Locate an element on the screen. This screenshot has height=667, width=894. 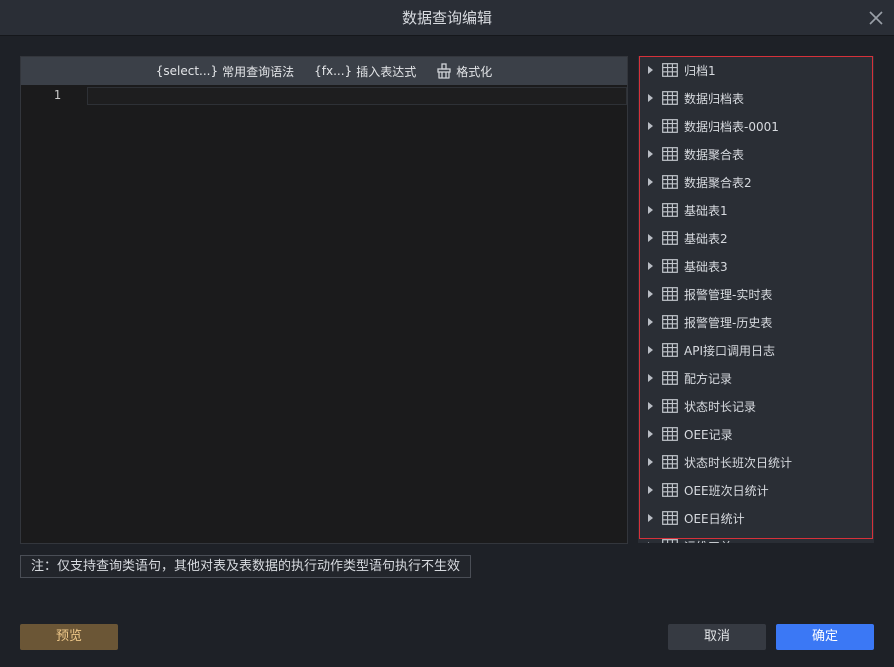
table-item: OEE记录 is located at coordinates (756, 434).